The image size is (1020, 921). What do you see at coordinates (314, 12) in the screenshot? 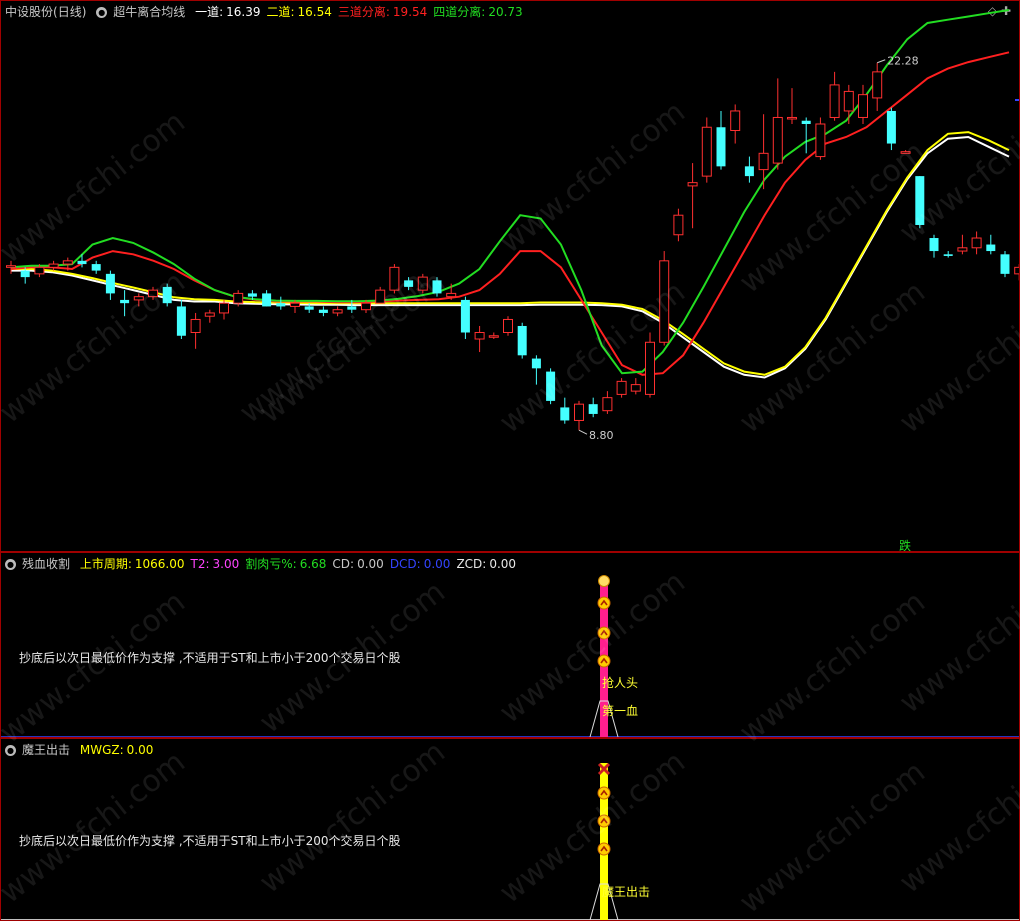
I see `param-value: 16.54` at bounding box center [314, 12].